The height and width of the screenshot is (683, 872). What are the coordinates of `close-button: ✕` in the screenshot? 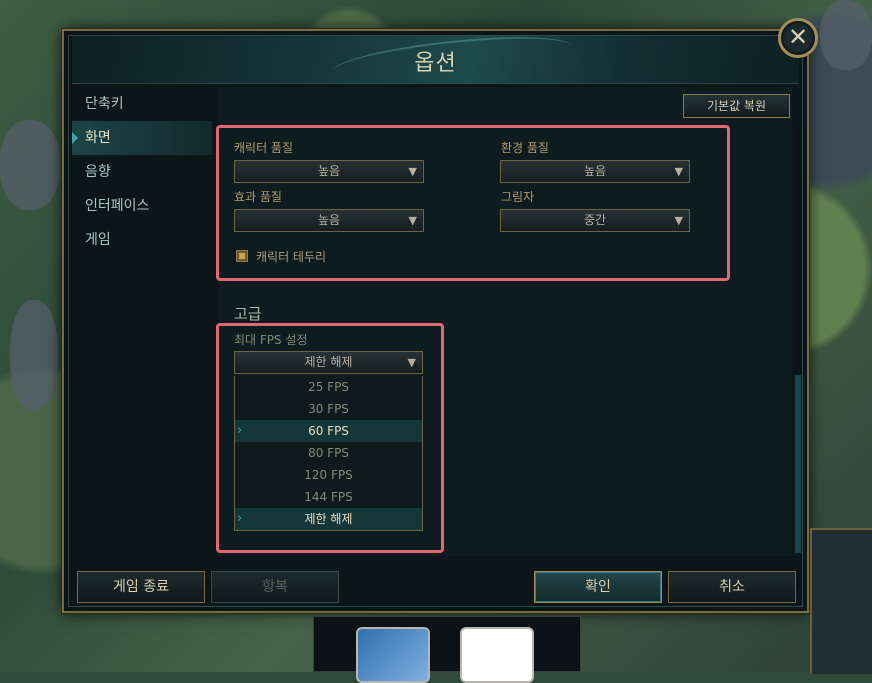 It's located at (798, 38).